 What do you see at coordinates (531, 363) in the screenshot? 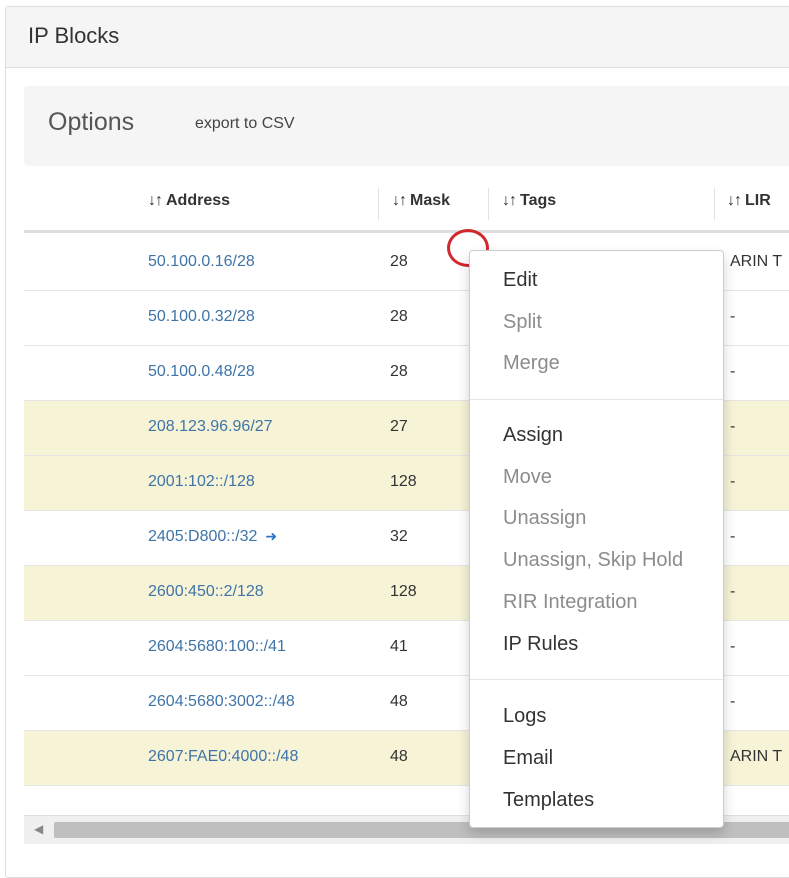
I see `menu-item-merge: Merge` at bounding box center [531, 363].